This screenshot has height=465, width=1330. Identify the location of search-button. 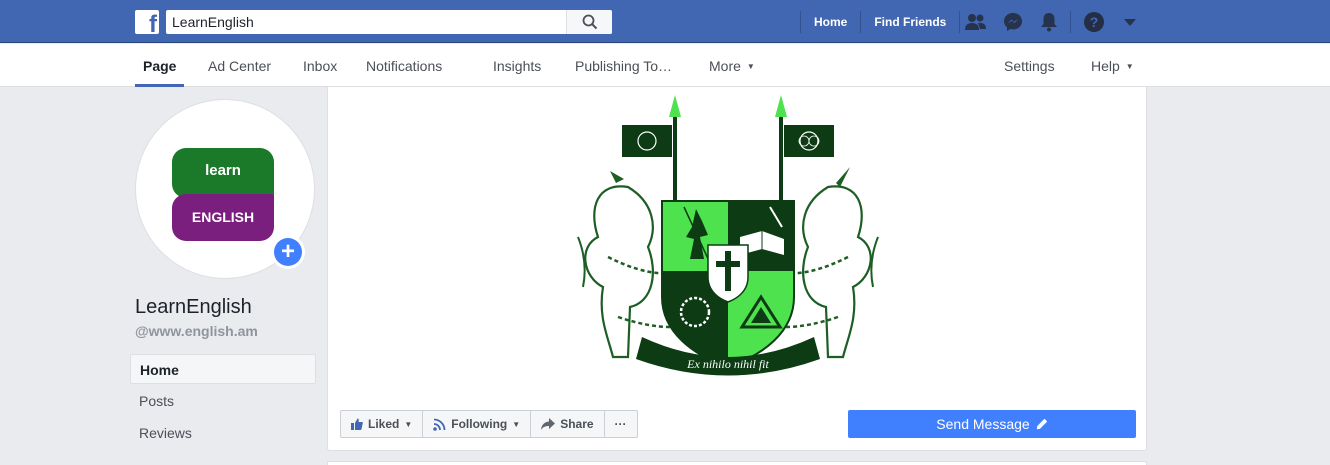
(589, 22).